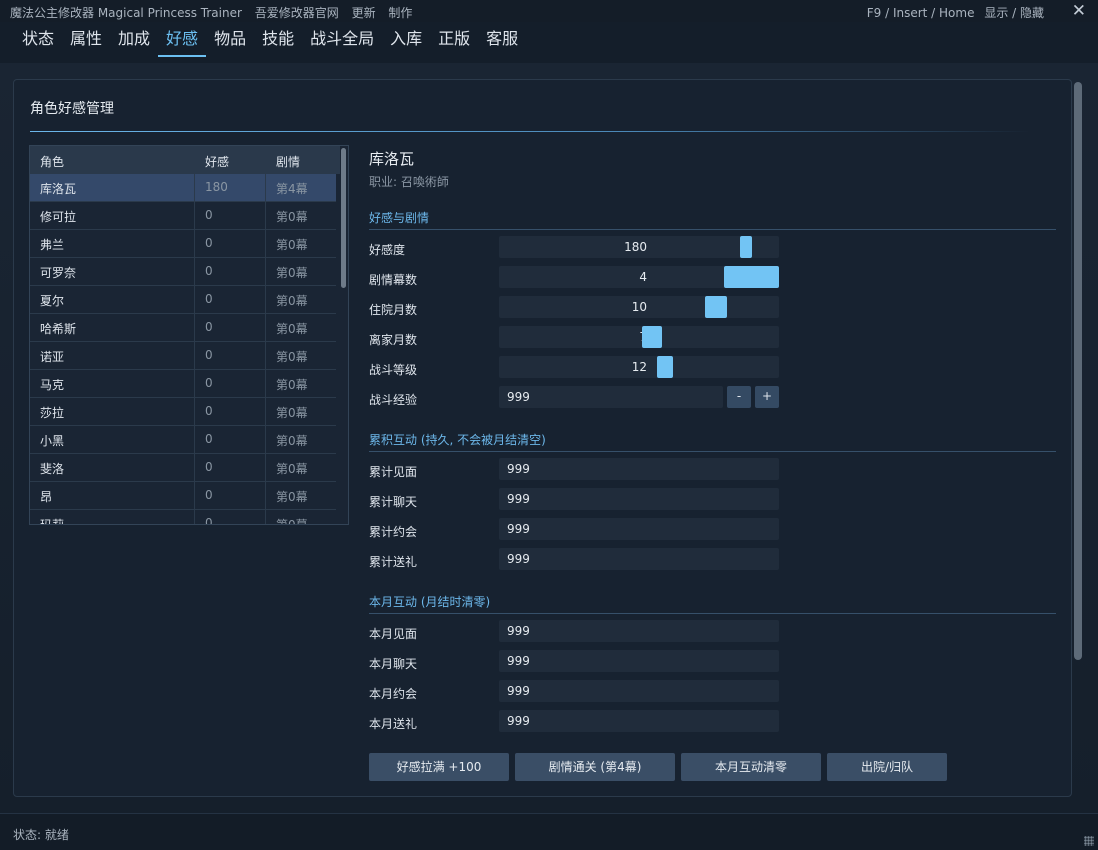 Image resolution: width=1098 pixels, height=850 pixels. Describe the element at coordinates (1014, 13) in the screenshot. I see `show-hide-toggle: 显示 / 隐藏` at that location.